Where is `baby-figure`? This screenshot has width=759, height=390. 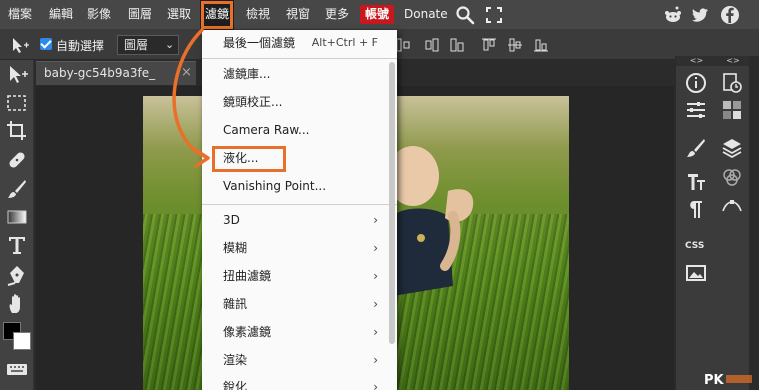
baby-figure is located at coordinates (433, 221).